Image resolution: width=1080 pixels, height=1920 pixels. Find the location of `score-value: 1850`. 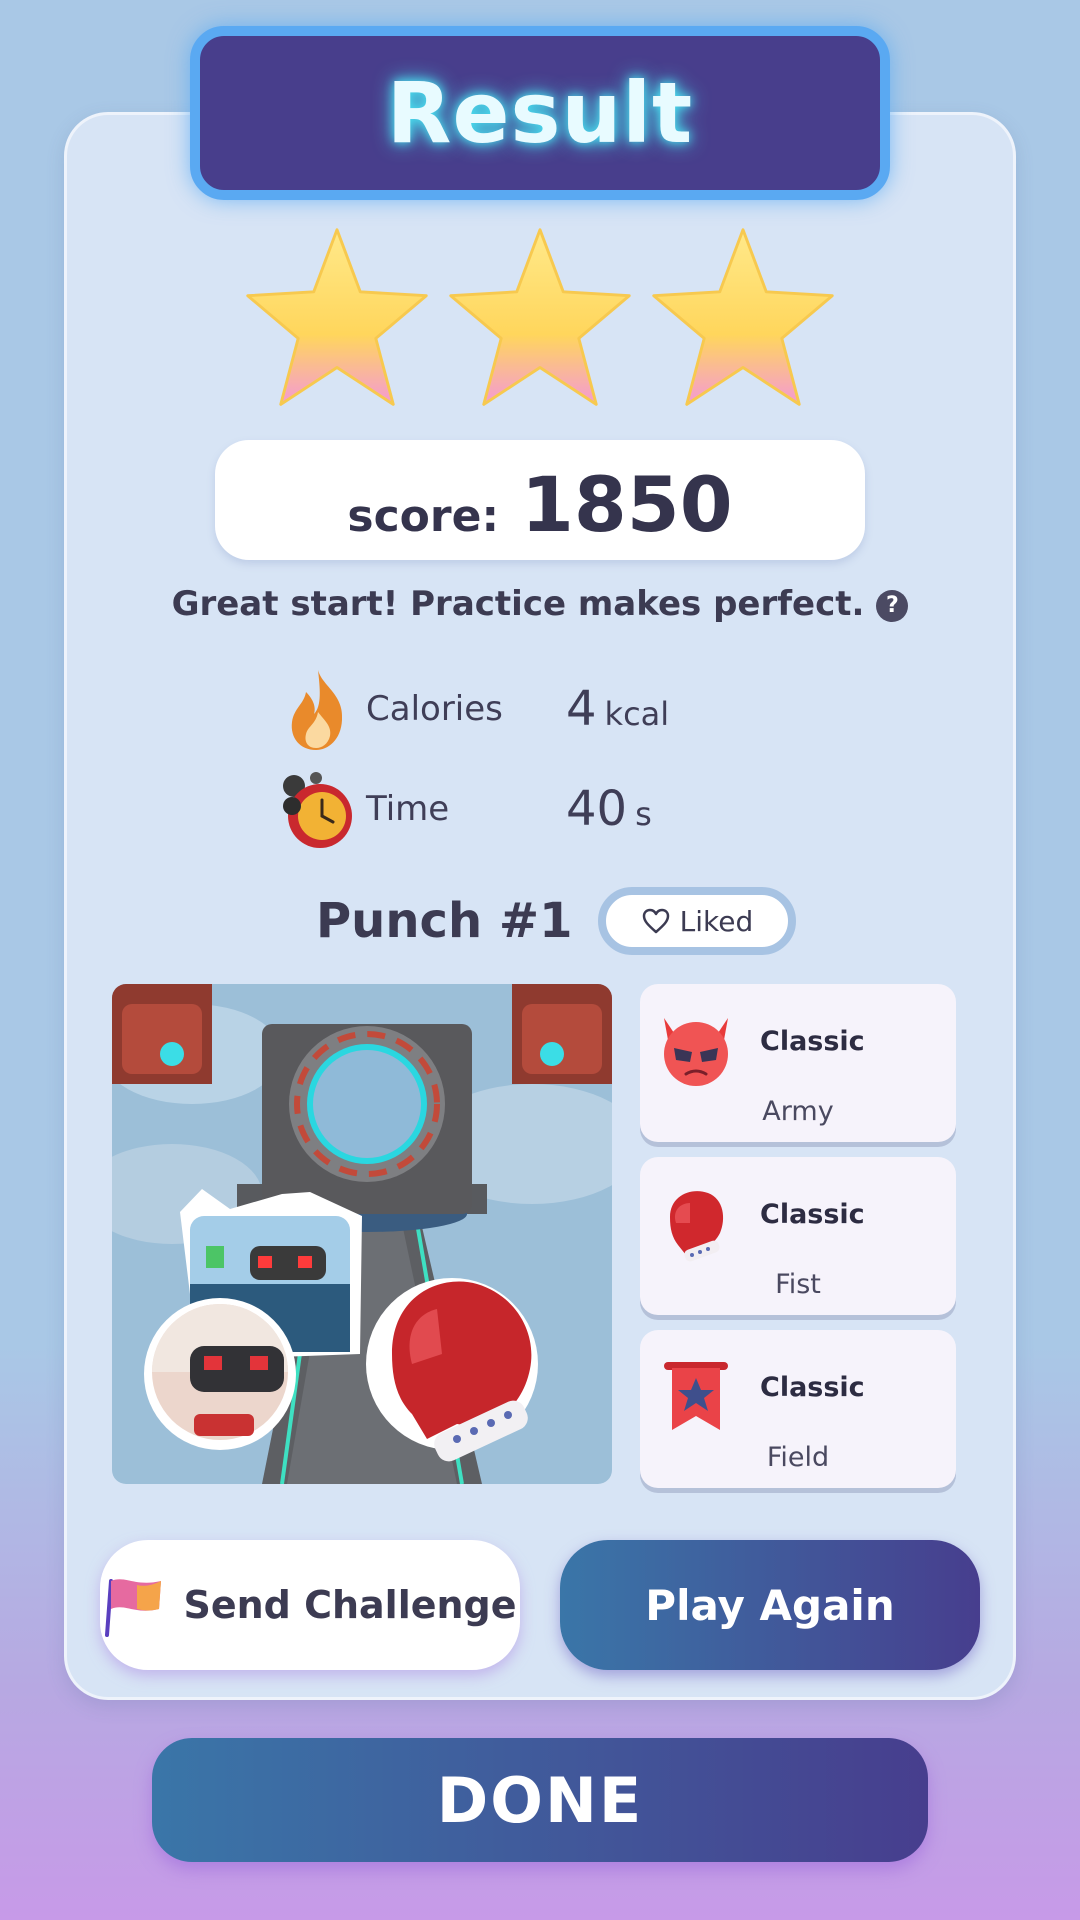

score-value: 1850 is located at coordinates (627, 504).